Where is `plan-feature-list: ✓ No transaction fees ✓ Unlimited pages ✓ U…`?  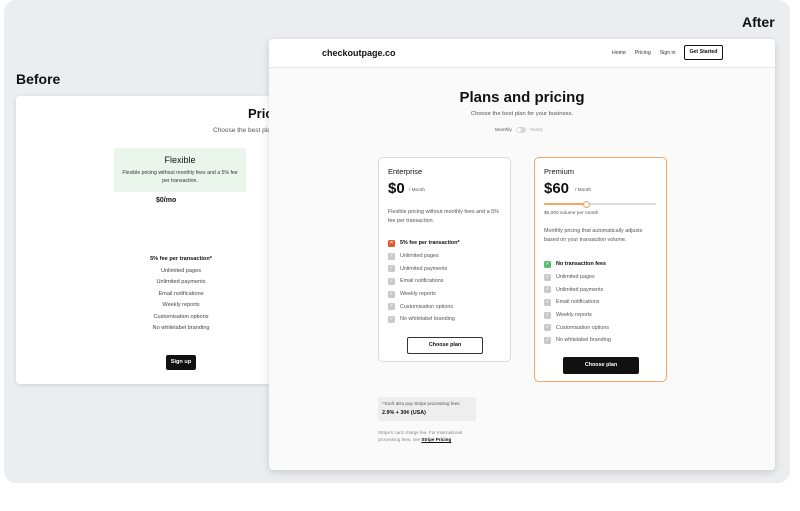 plan-feature-list: ✓ No transaction fees ✓ Unlimited pages ✓ U… is located at coordinates (577, 302).